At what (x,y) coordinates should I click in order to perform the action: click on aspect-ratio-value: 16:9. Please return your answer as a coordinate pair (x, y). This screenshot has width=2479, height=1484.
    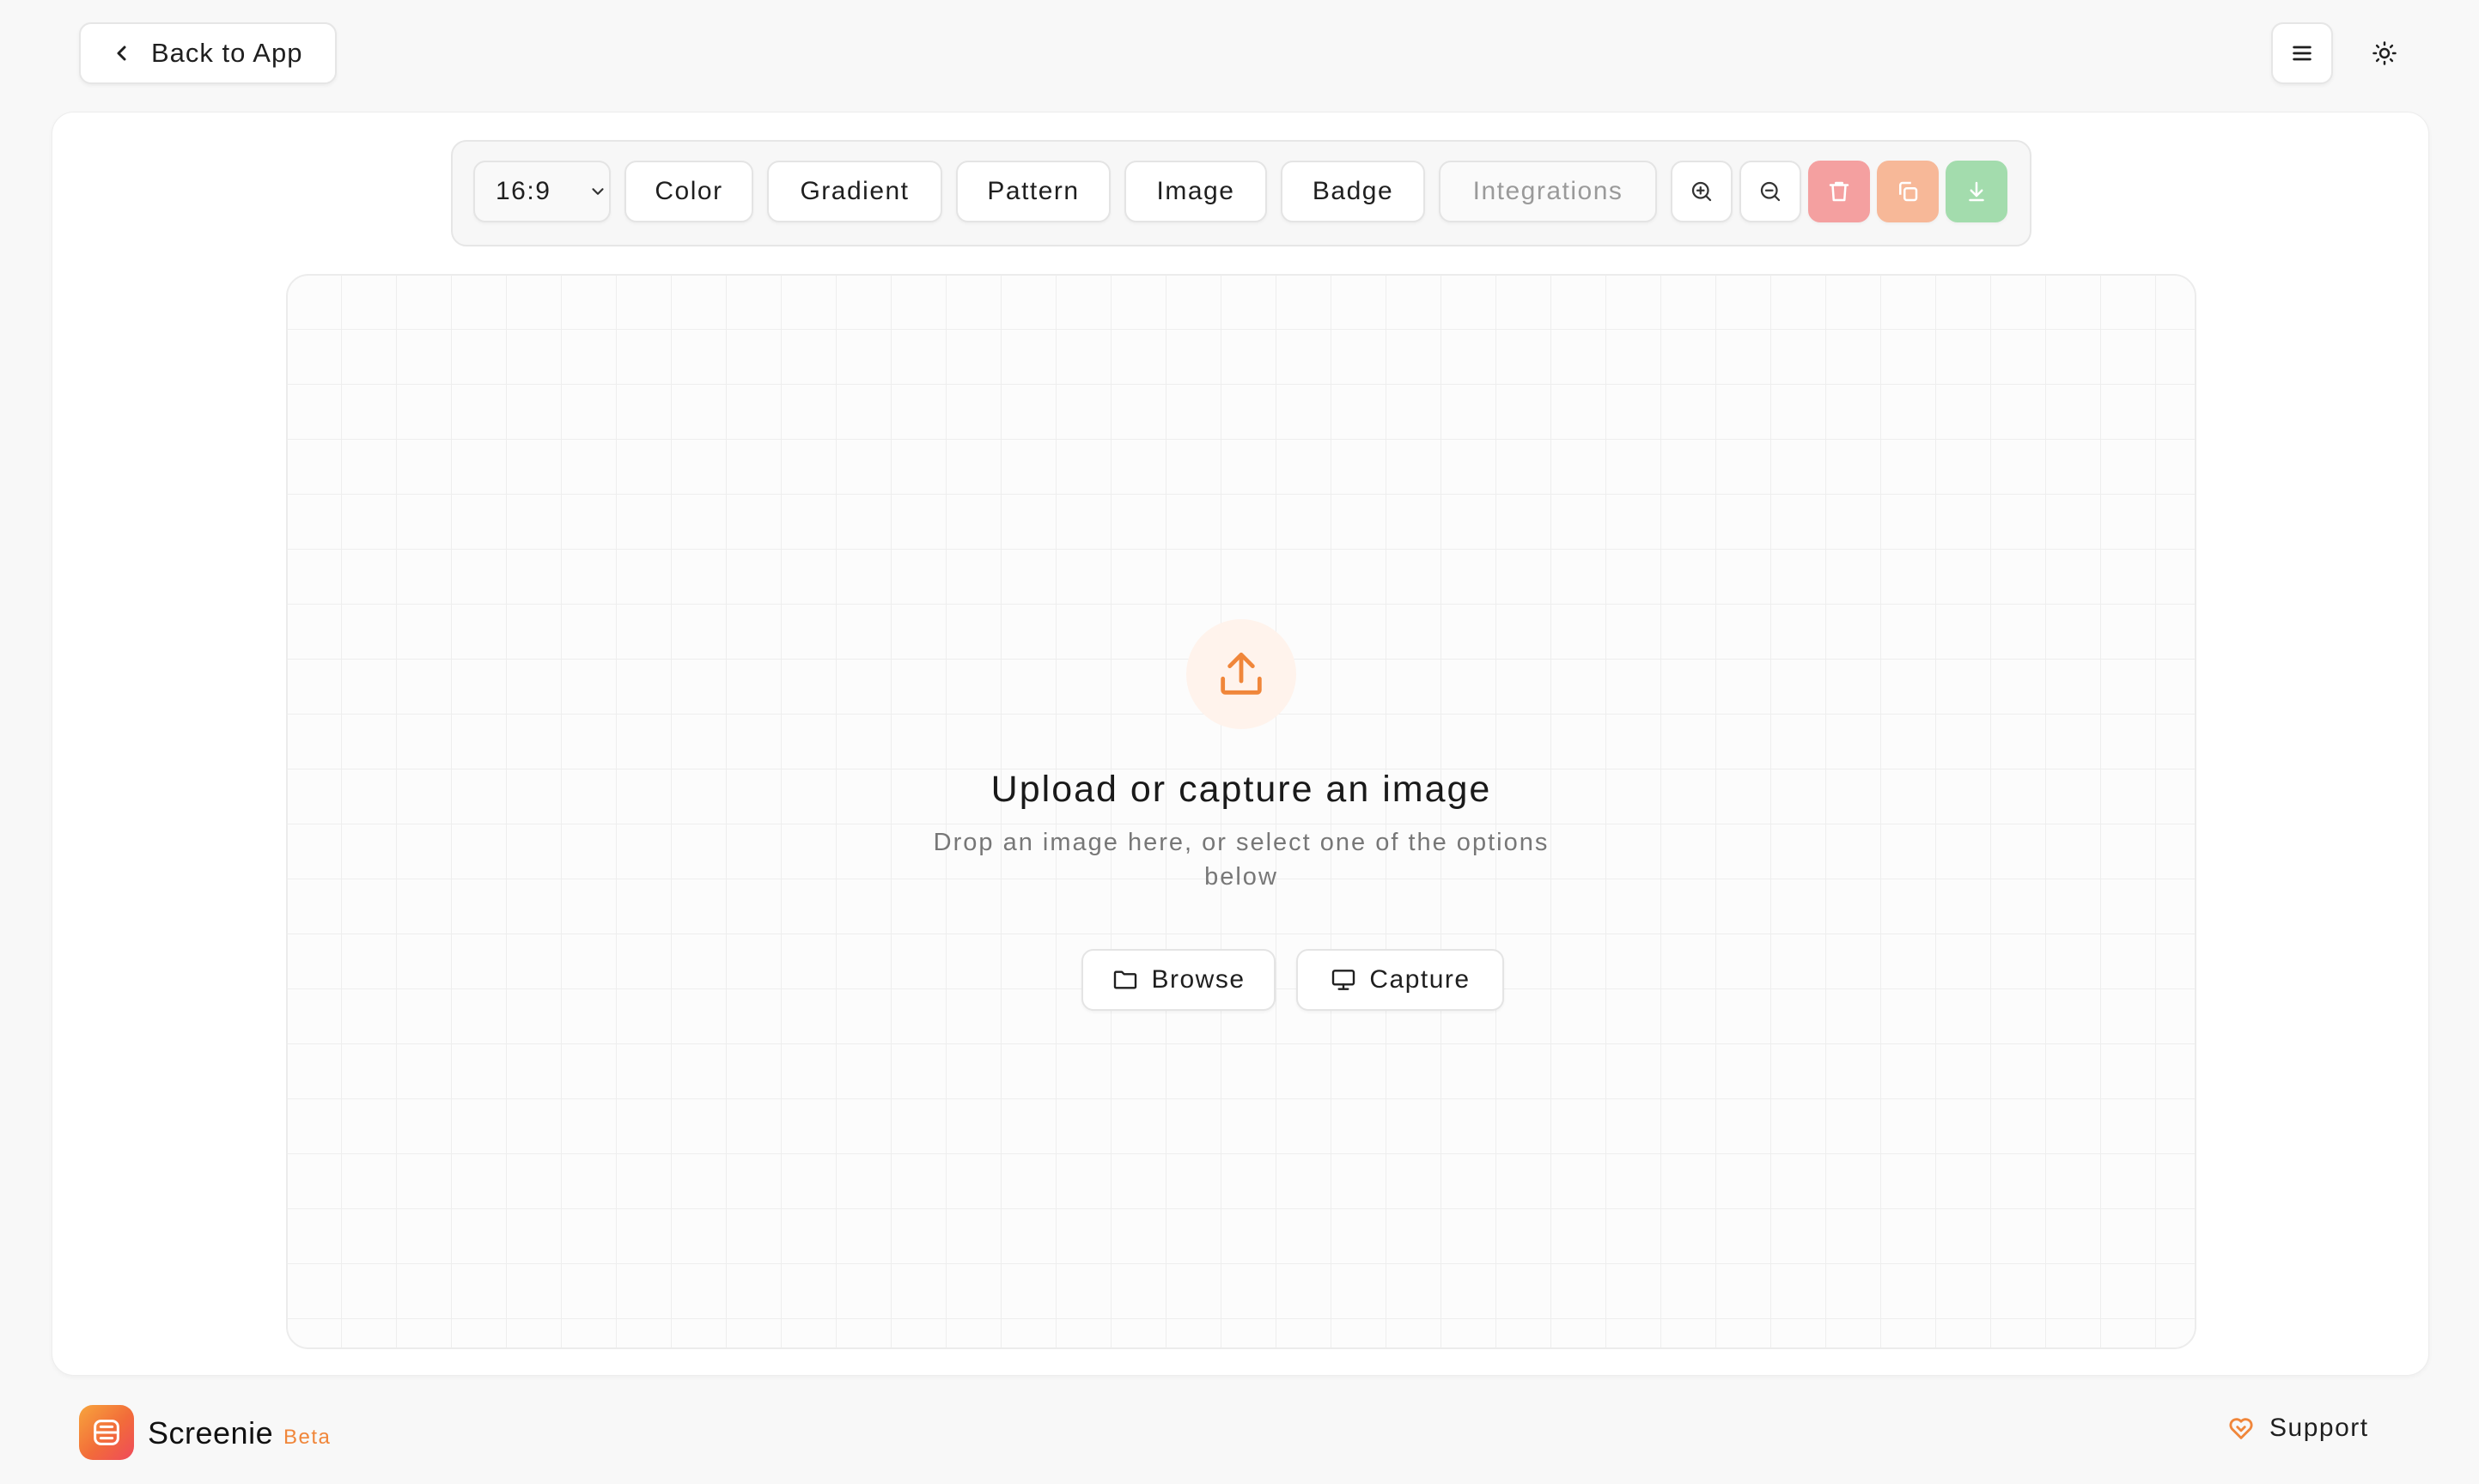
    Looking at the image, I should click on (523, 191).